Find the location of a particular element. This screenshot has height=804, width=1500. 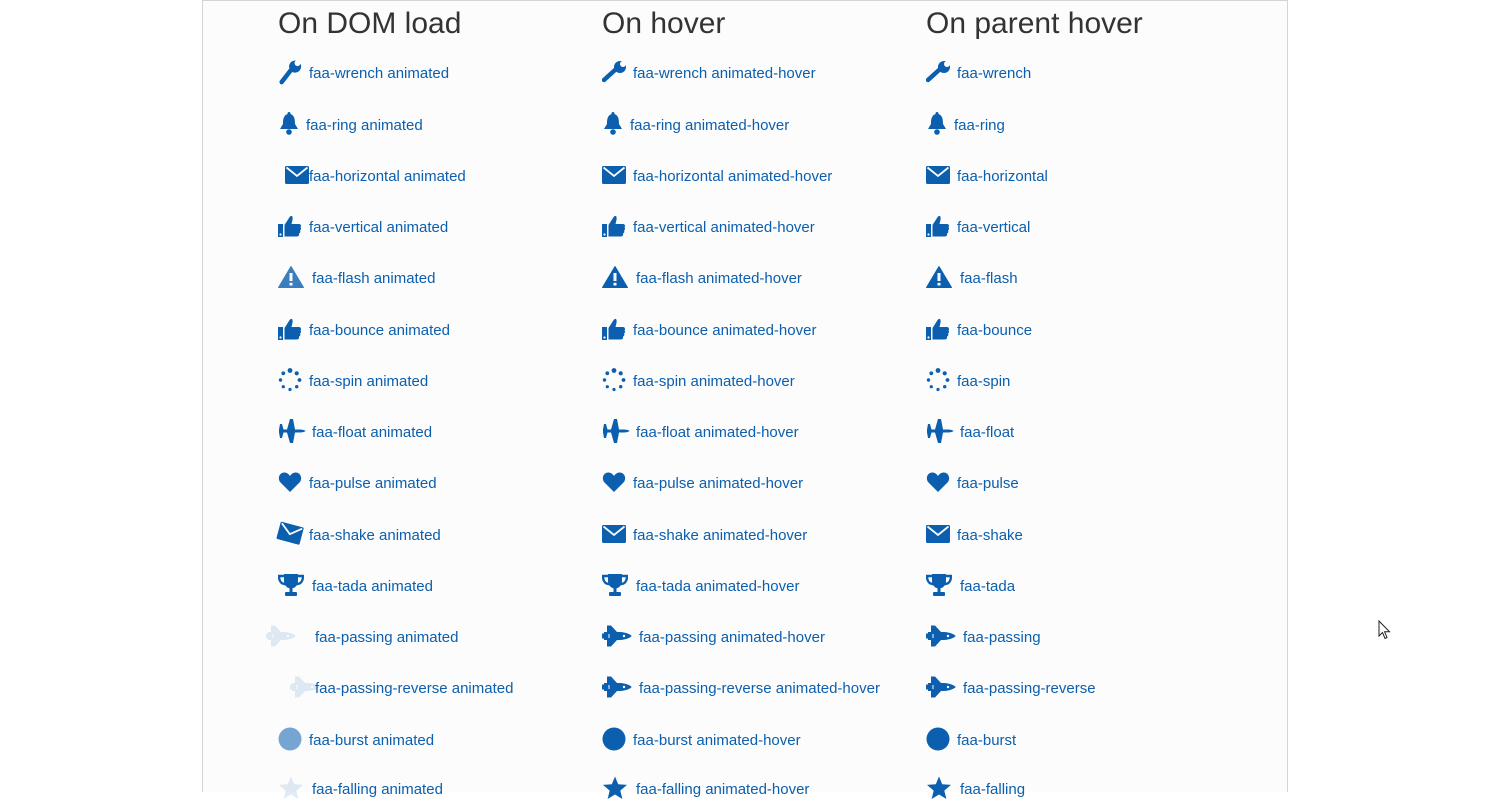

demo-item-label: faa-burst animated-hover is located at coordinates (717, 740).